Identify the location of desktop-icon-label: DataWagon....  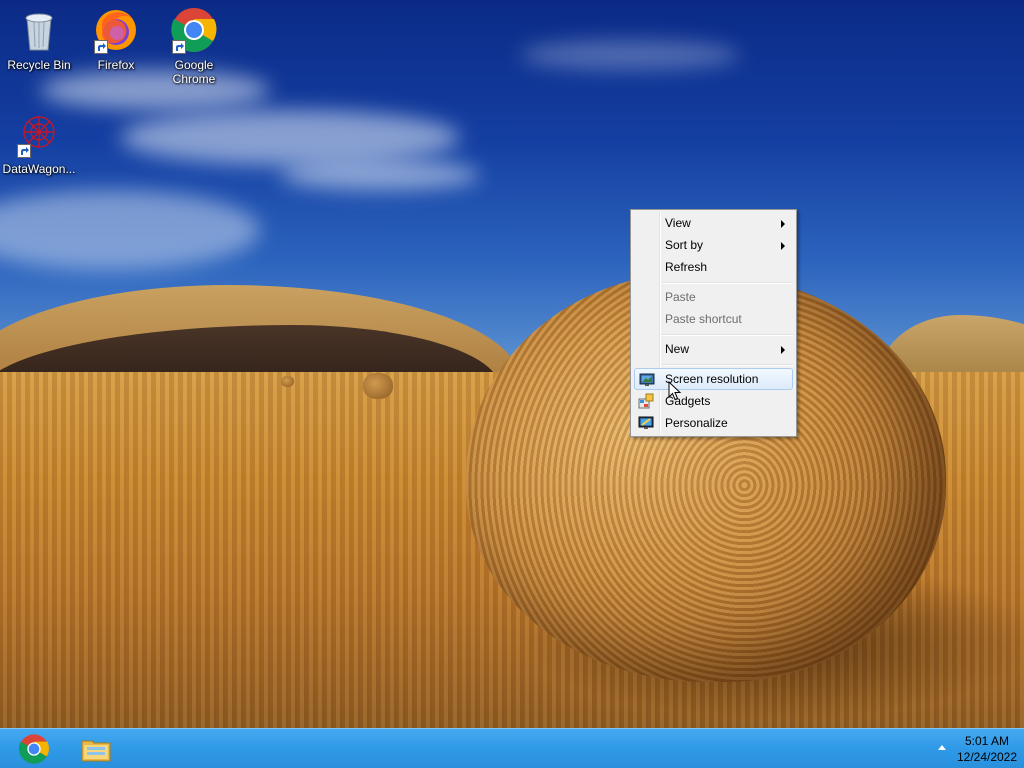
(39, 169).